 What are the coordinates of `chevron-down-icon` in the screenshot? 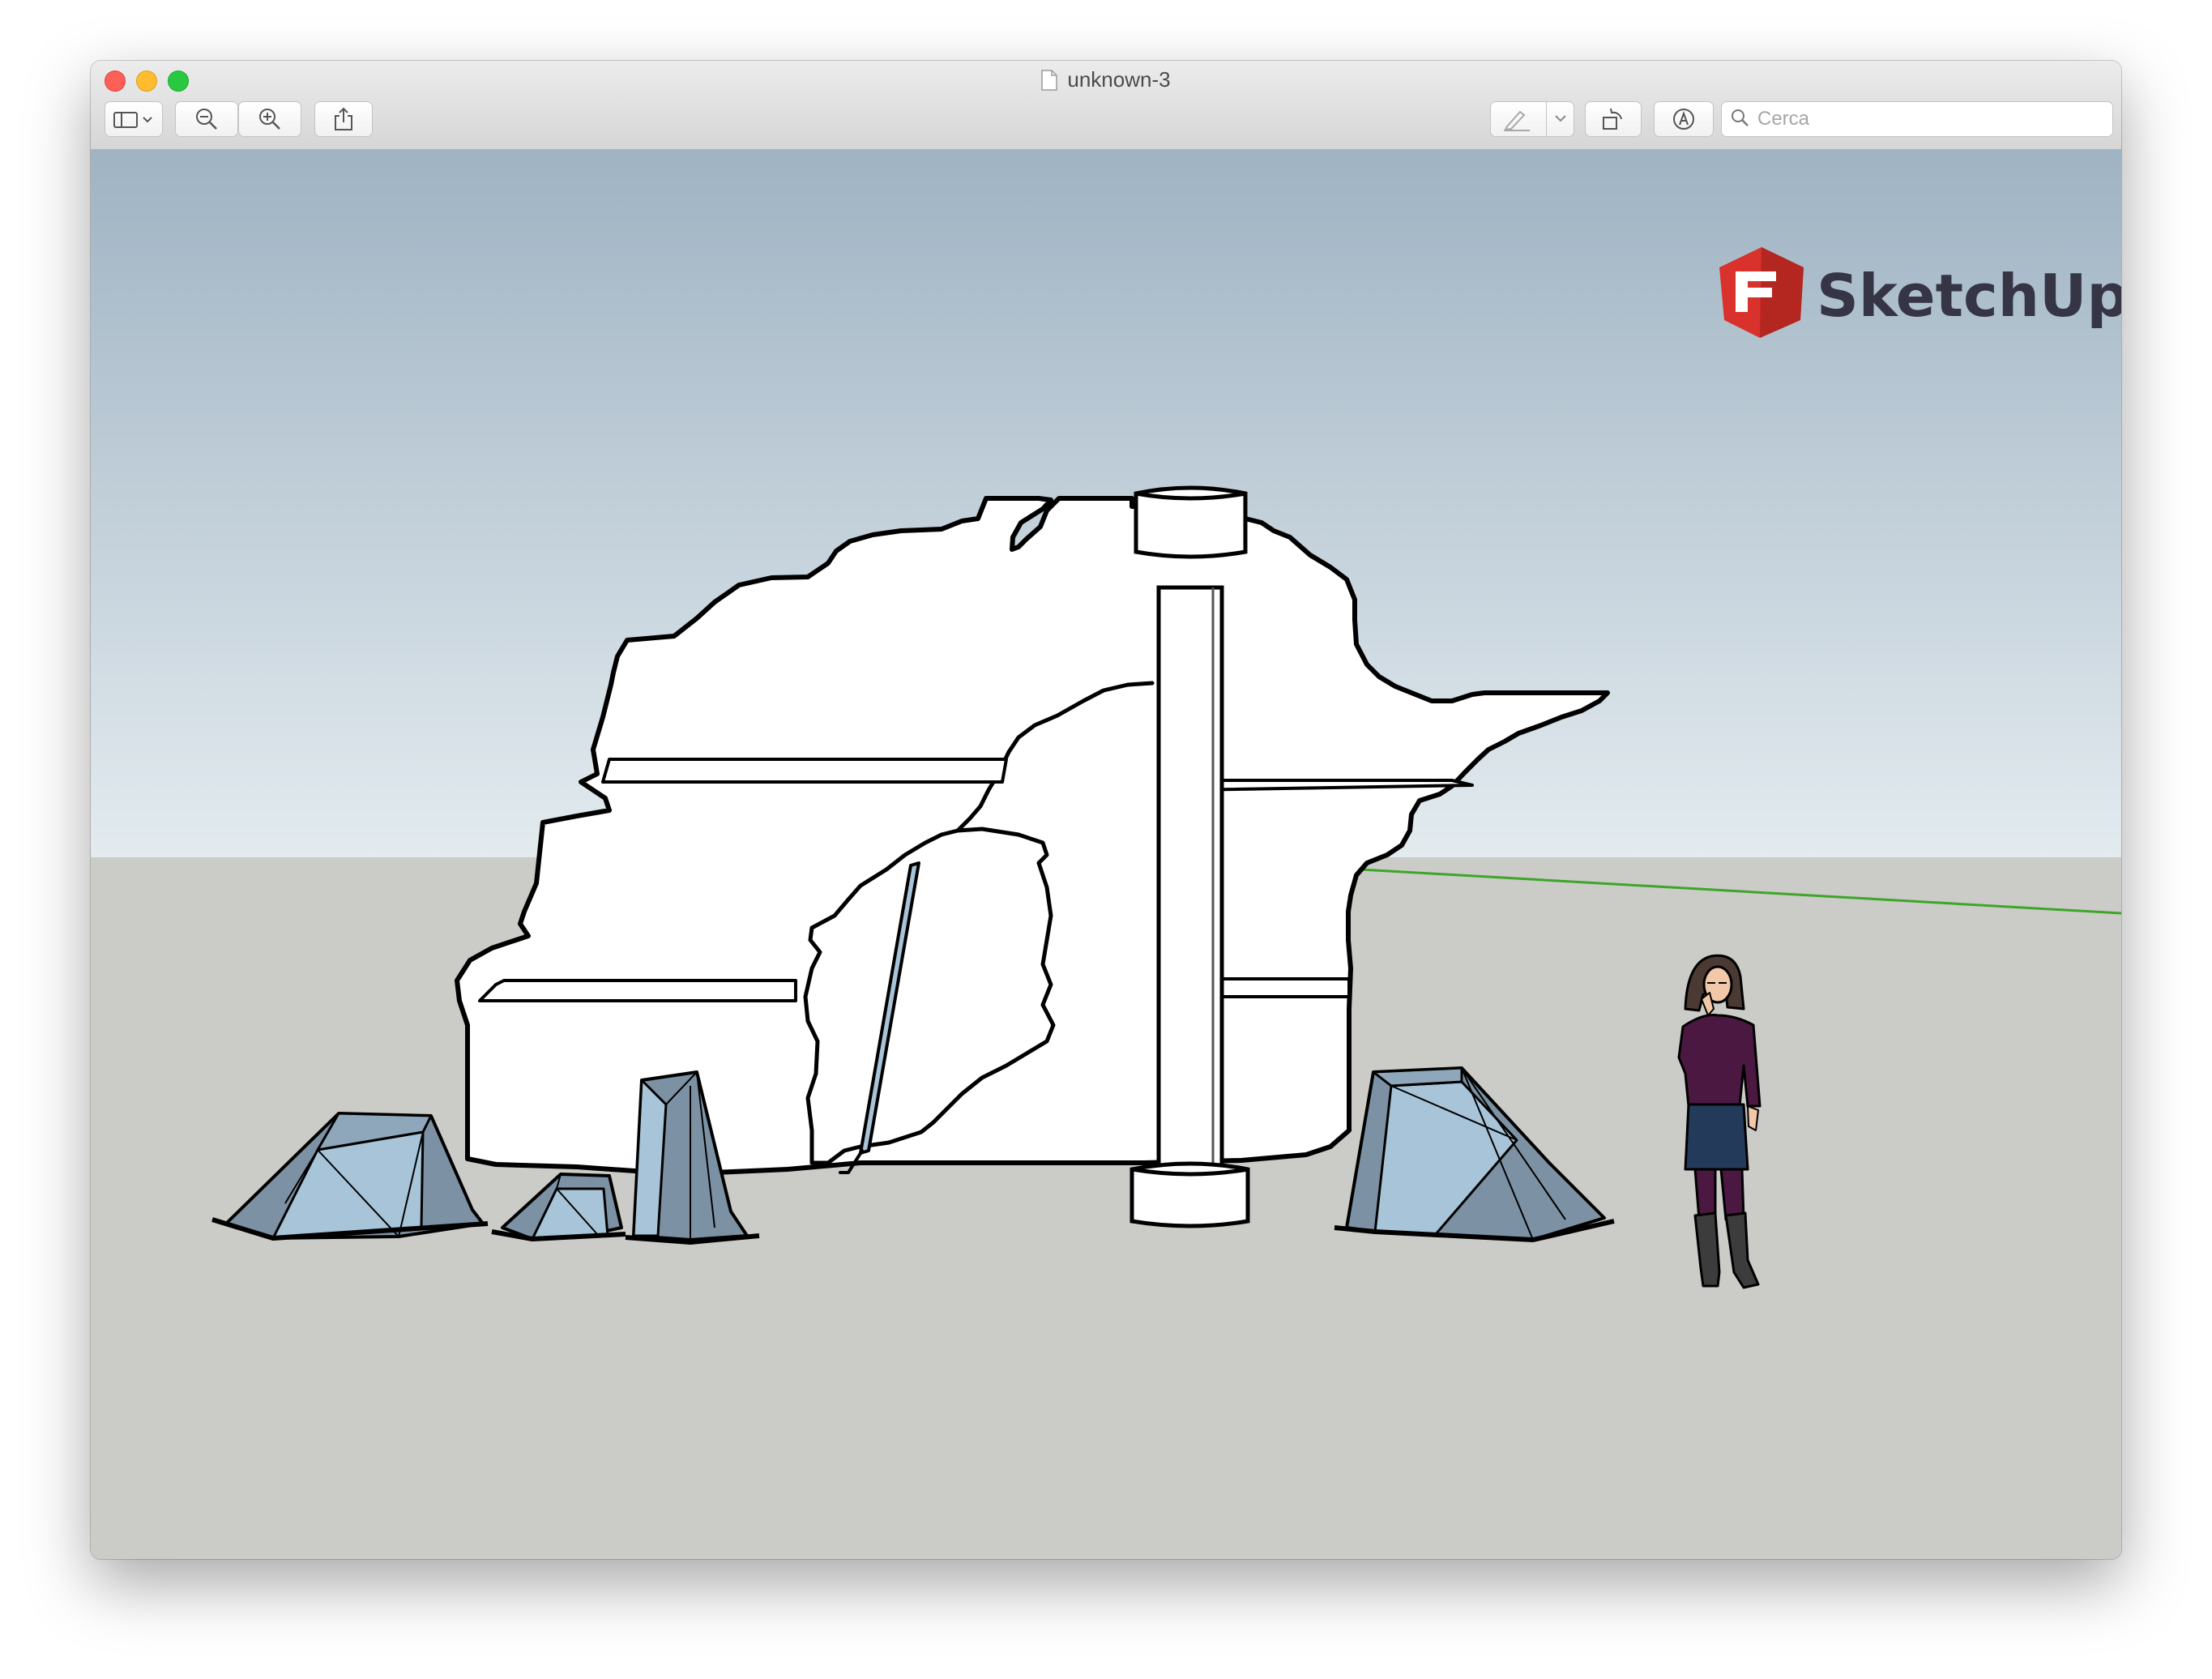 It's located at (1560, 118).